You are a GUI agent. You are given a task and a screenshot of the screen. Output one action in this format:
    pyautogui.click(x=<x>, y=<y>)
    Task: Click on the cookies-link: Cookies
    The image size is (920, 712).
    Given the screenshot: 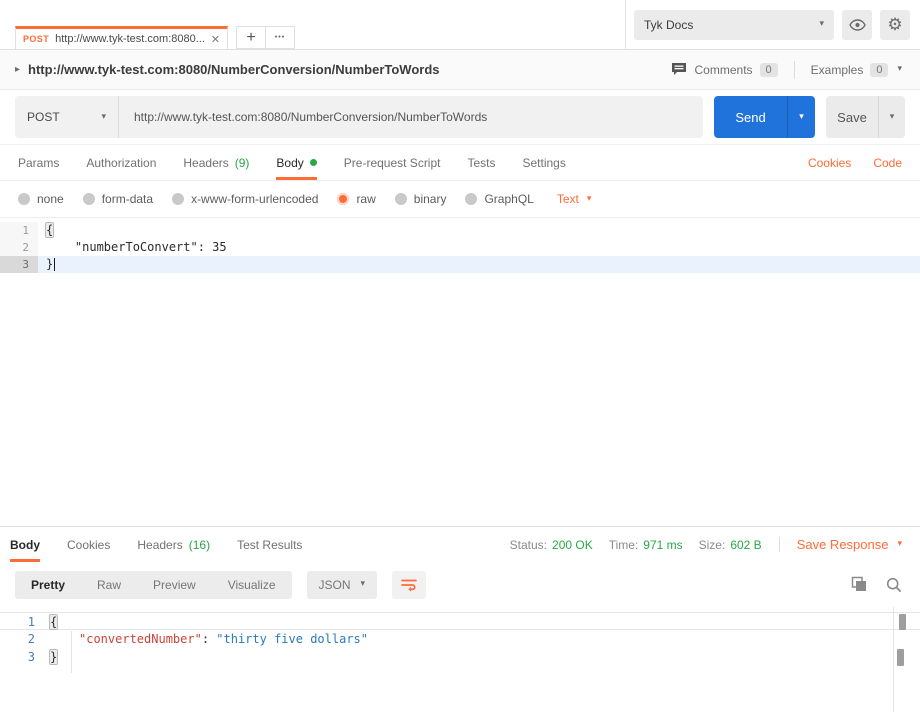 What is the action you would take?
    pyautogui.click(x=829, y=163)
    